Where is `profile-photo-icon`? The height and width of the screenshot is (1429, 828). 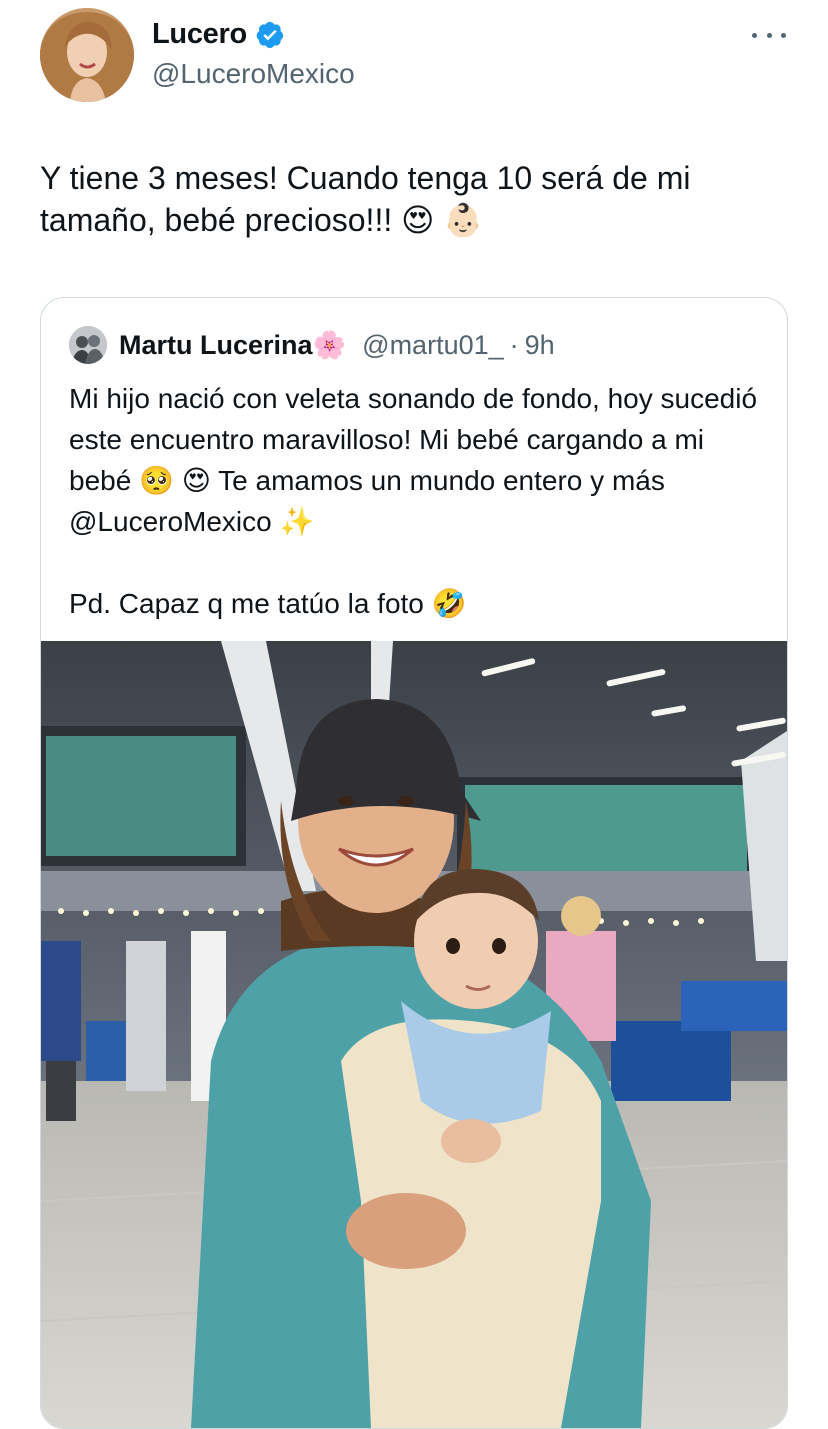 profile-photo-icon is located at coordinates (87, 55).